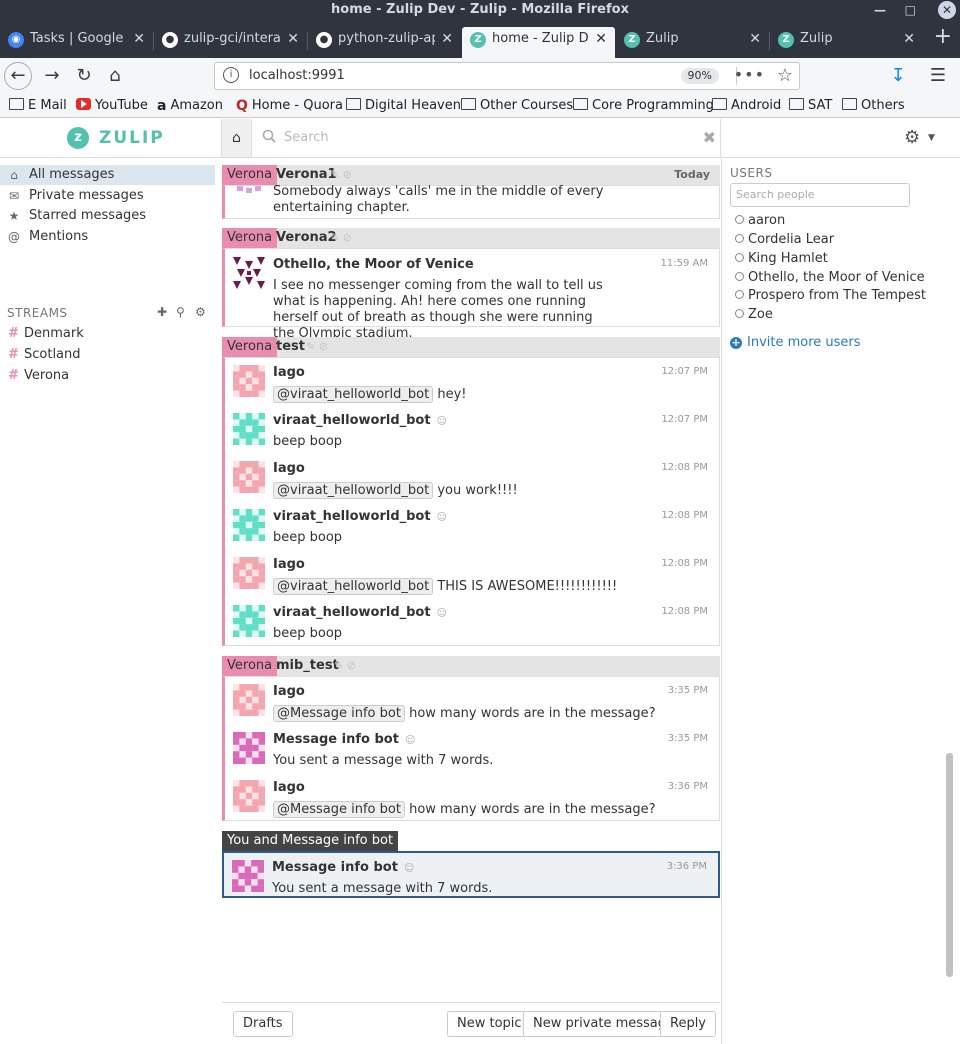  I want to click on invite-more-users-link: + Invite more users, so click(795, 342).